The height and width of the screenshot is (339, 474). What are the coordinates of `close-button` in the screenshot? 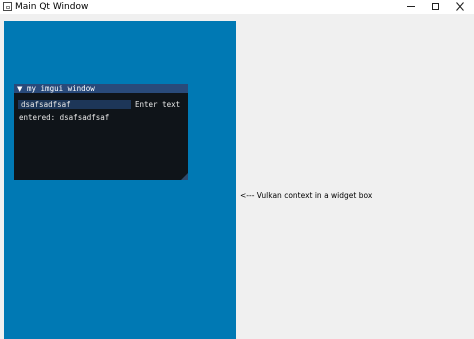 It's located at (460, 7).